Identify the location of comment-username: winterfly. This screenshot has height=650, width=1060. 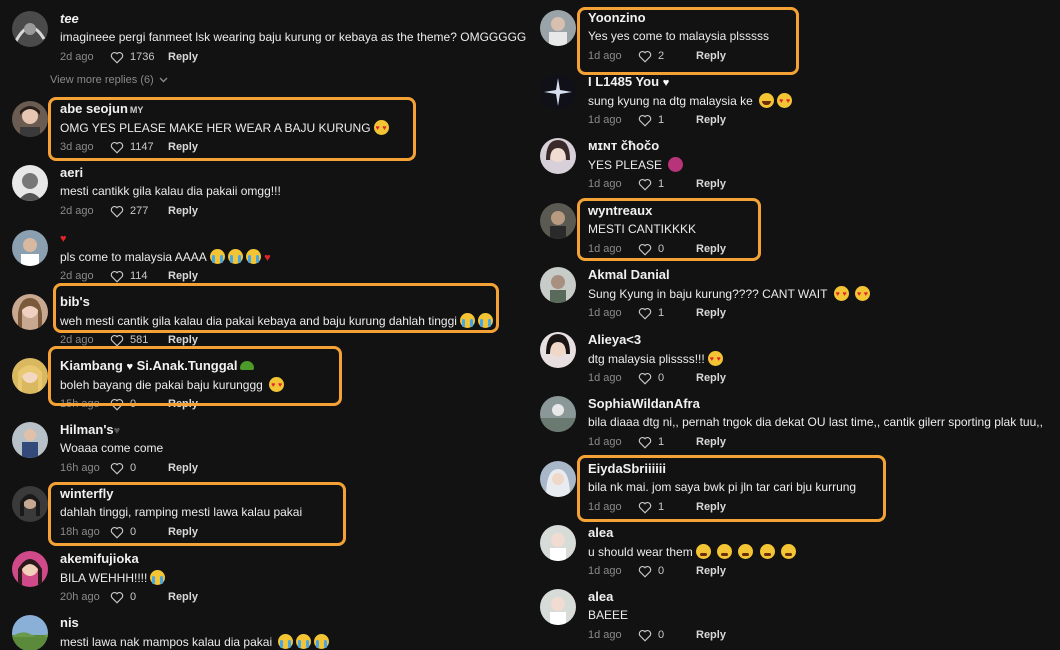
(181, 494).